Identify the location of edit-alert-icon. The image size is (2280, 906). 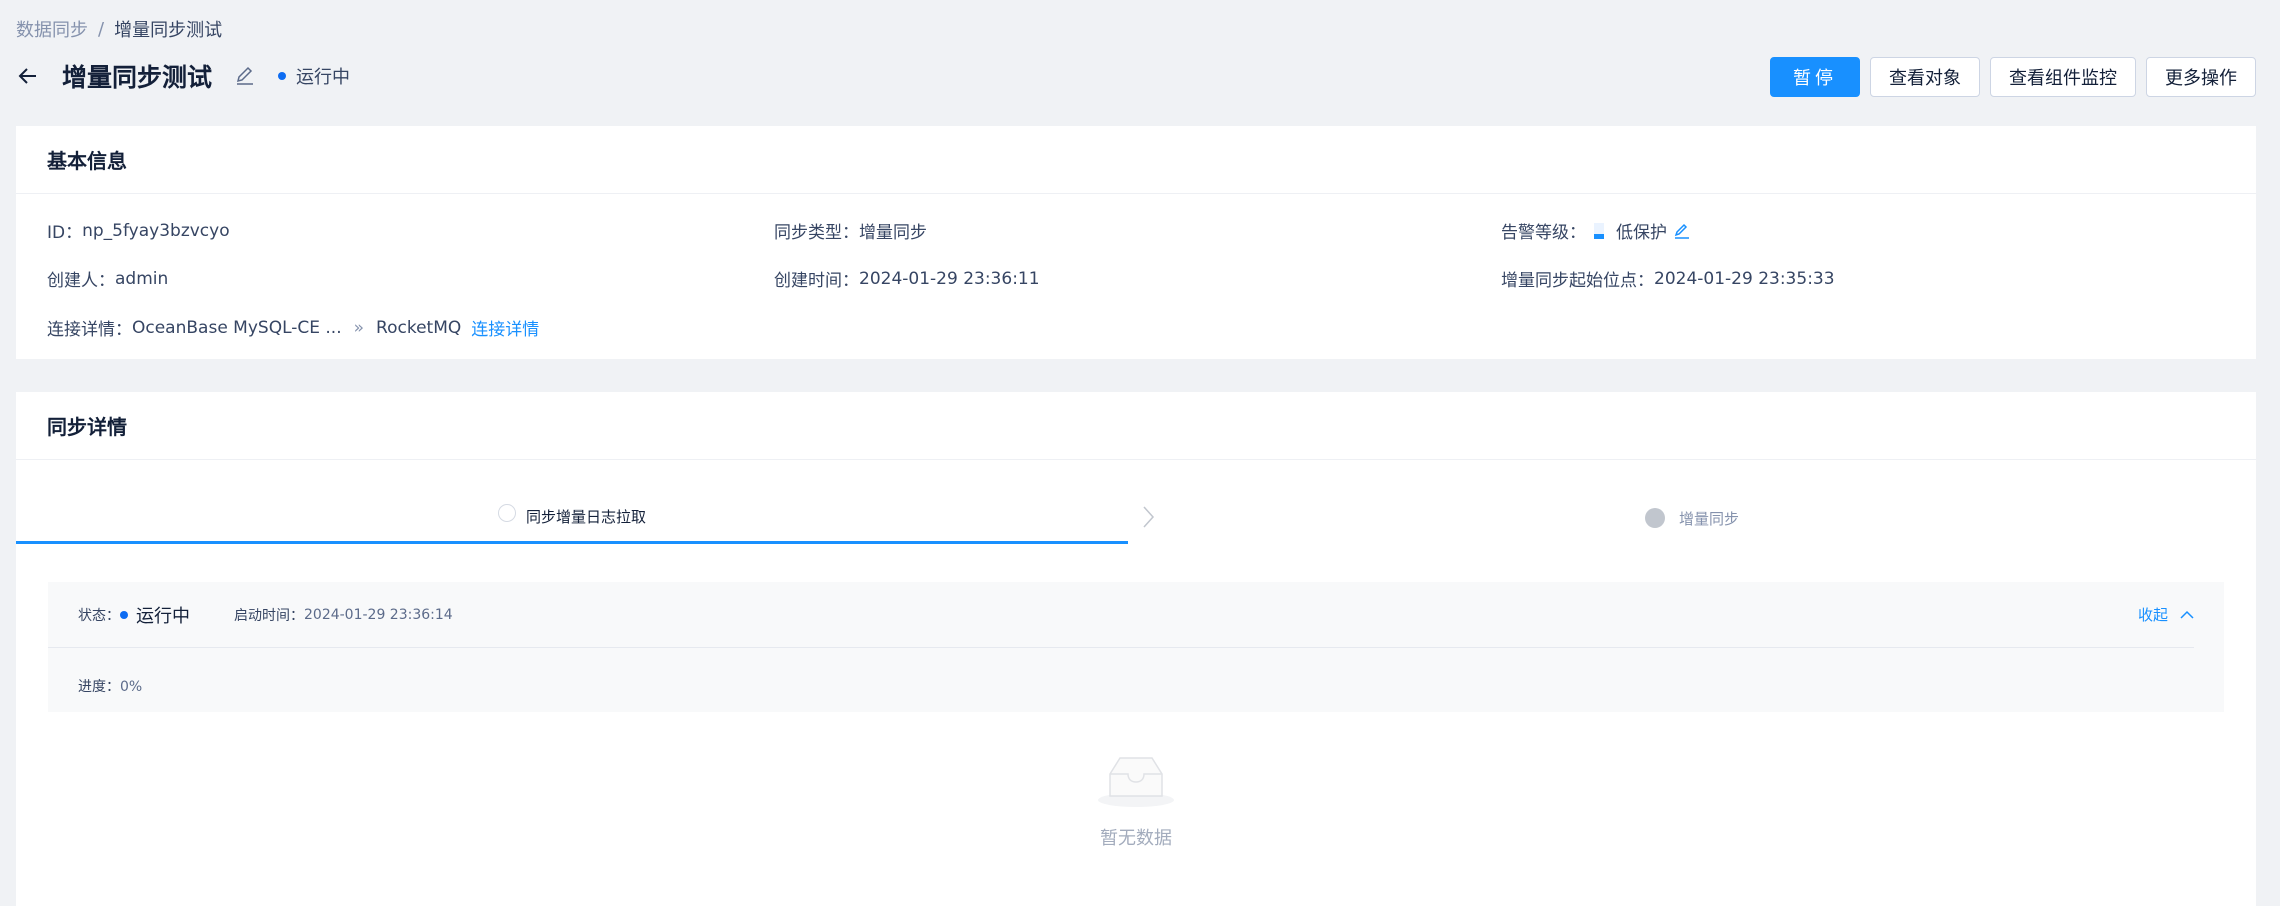
(1682, 231).